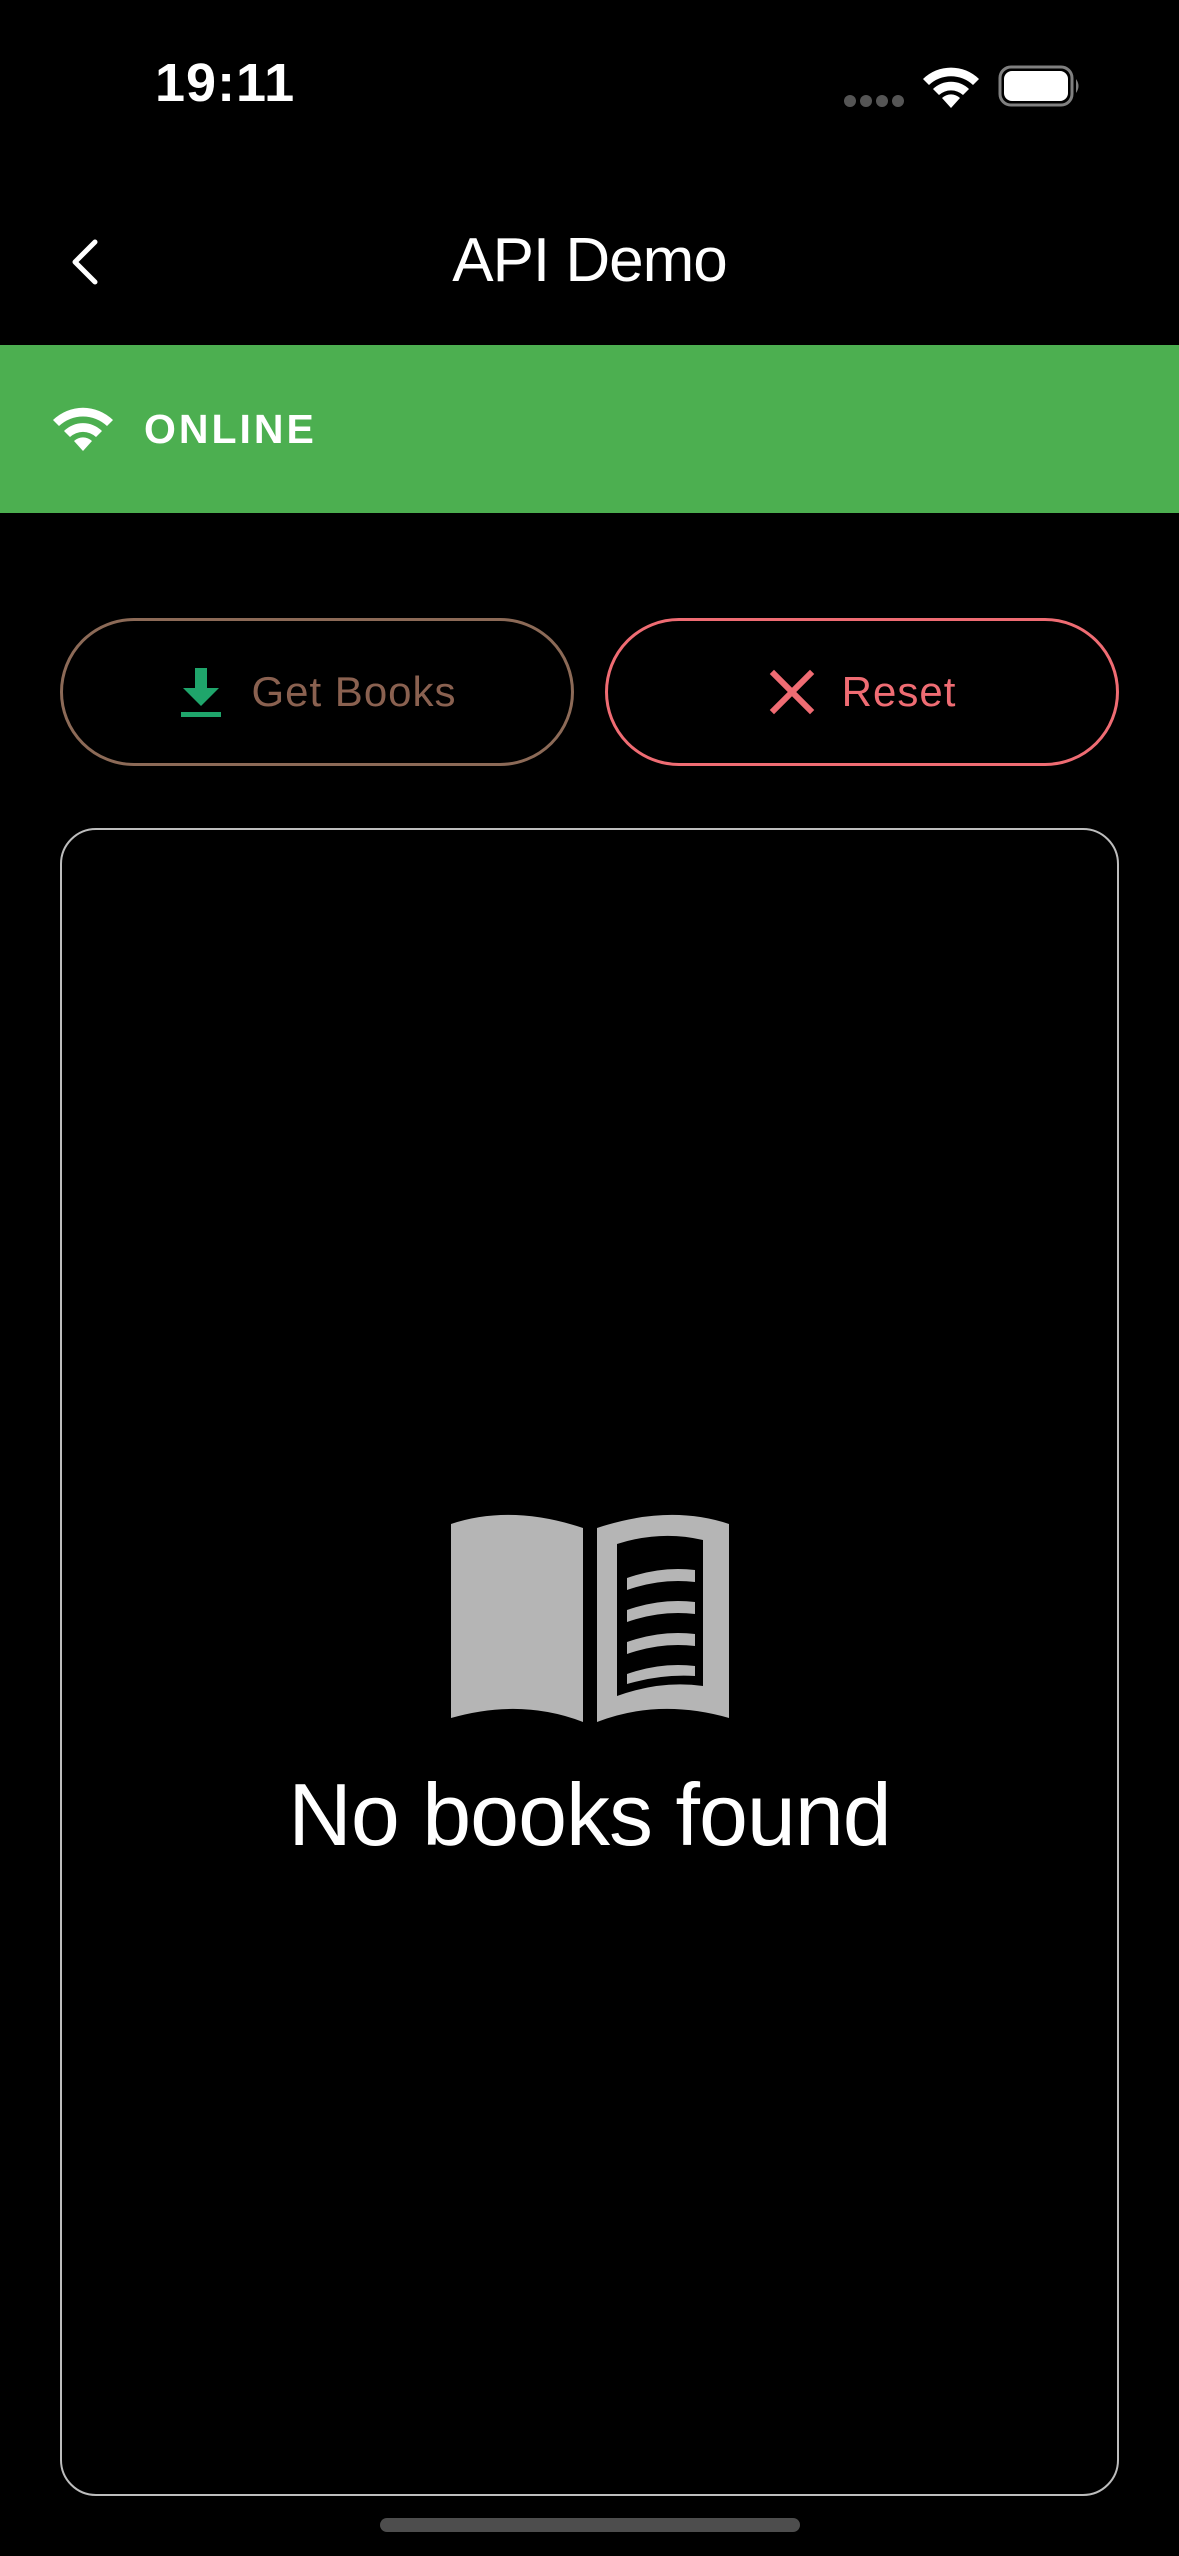 This screenshot has height=2556, width=1179. I want to click on empty-state-message: No books found, so click(589, 1814).